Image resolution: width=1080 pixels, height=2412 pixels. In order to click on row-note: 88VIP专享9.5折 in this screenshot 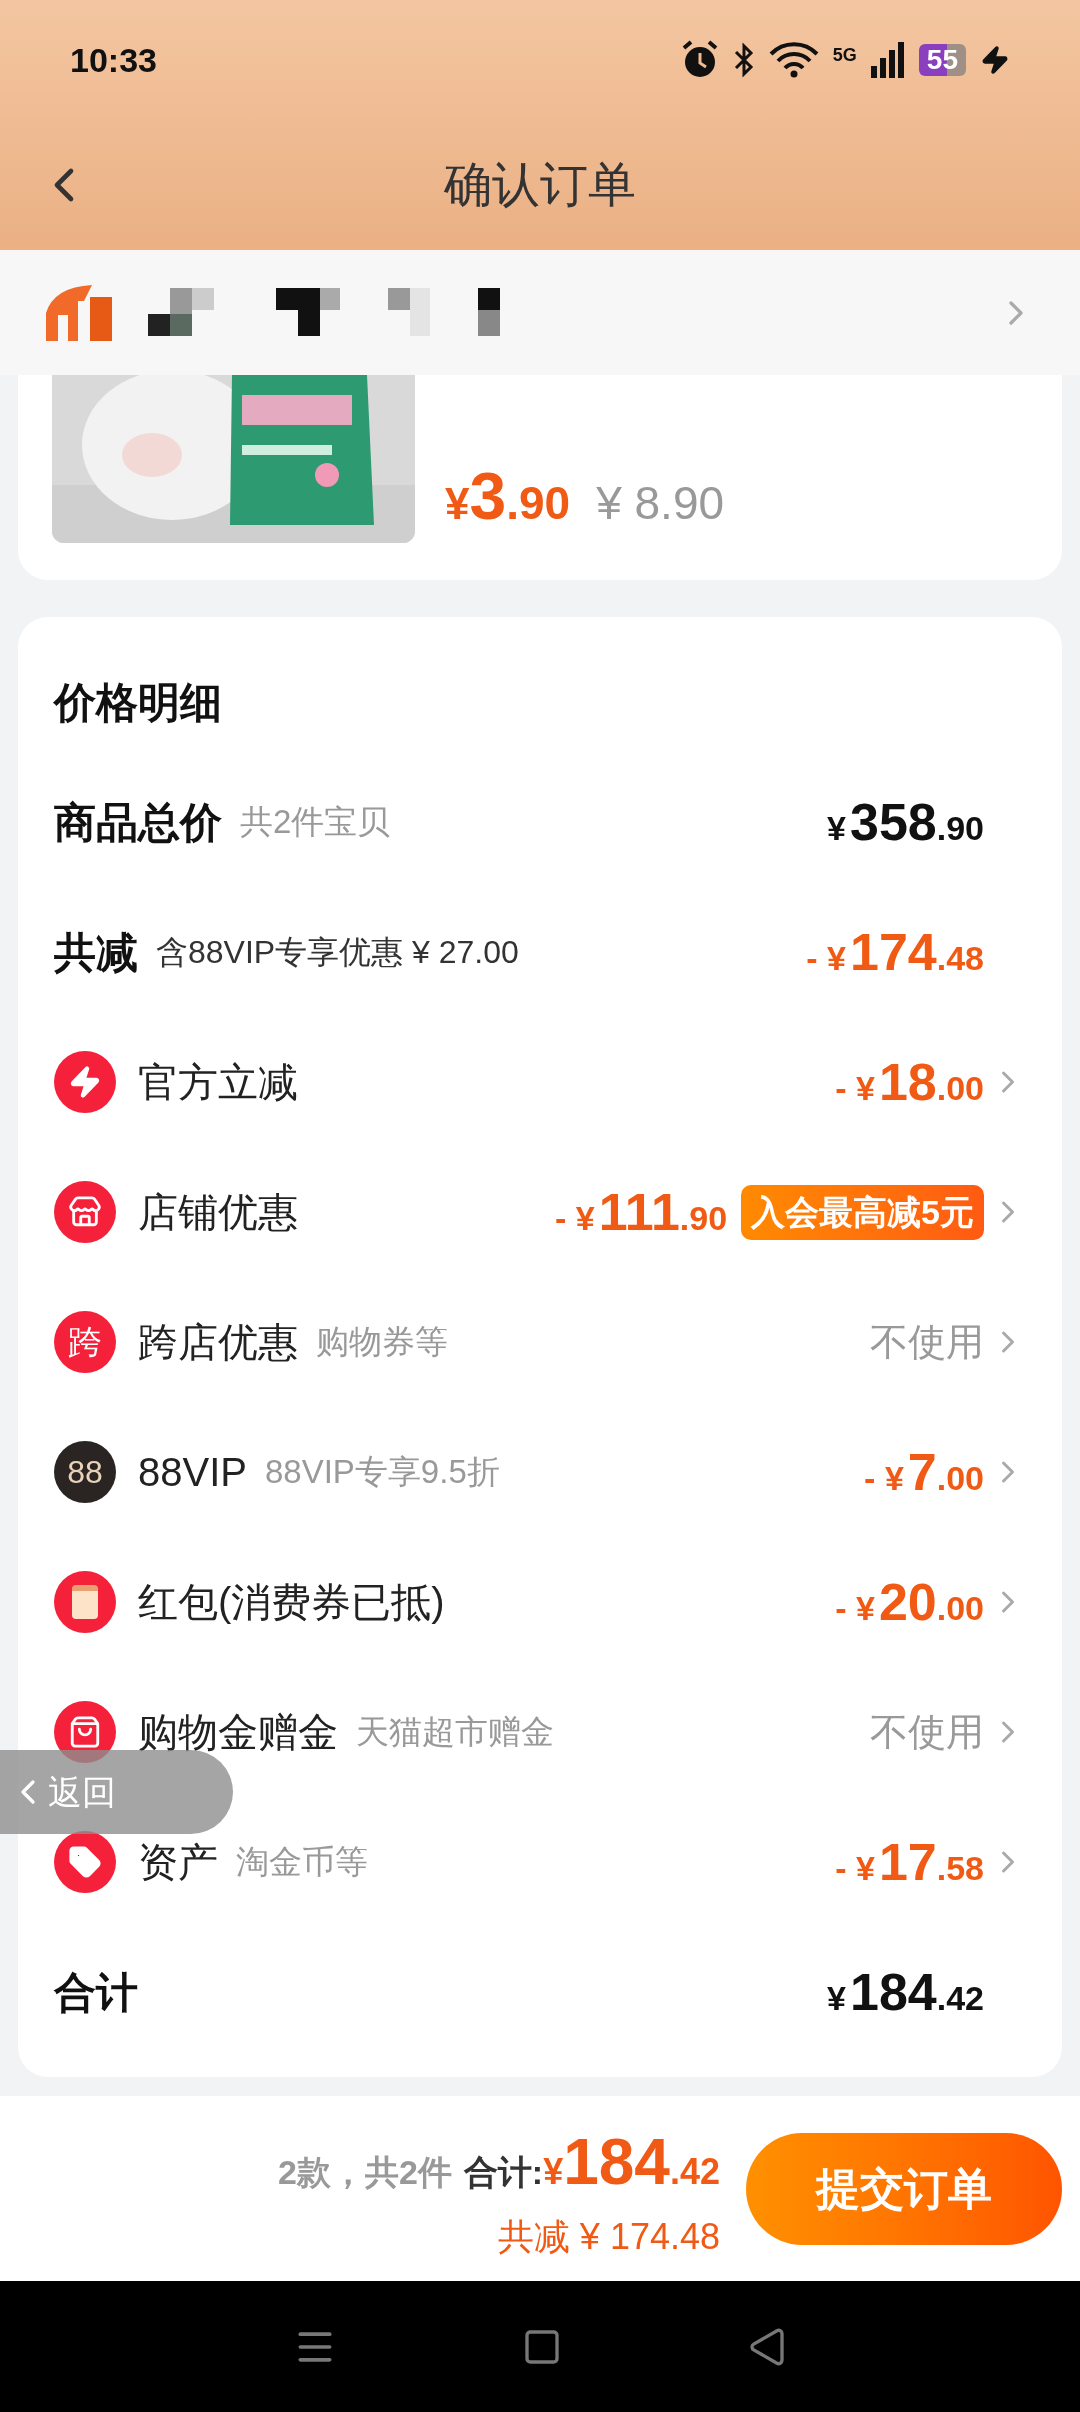, I will do `click(382, 1472)`.